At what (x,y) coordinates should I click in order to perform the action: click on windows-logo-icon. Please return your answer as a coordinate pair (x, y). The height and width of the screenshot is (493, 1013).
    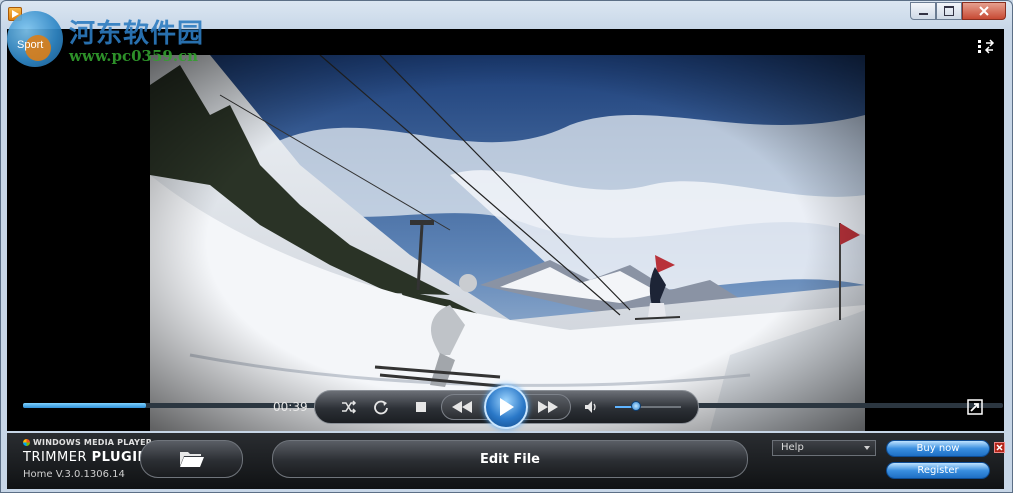
    Looking at the image, I should click on (26, 442).